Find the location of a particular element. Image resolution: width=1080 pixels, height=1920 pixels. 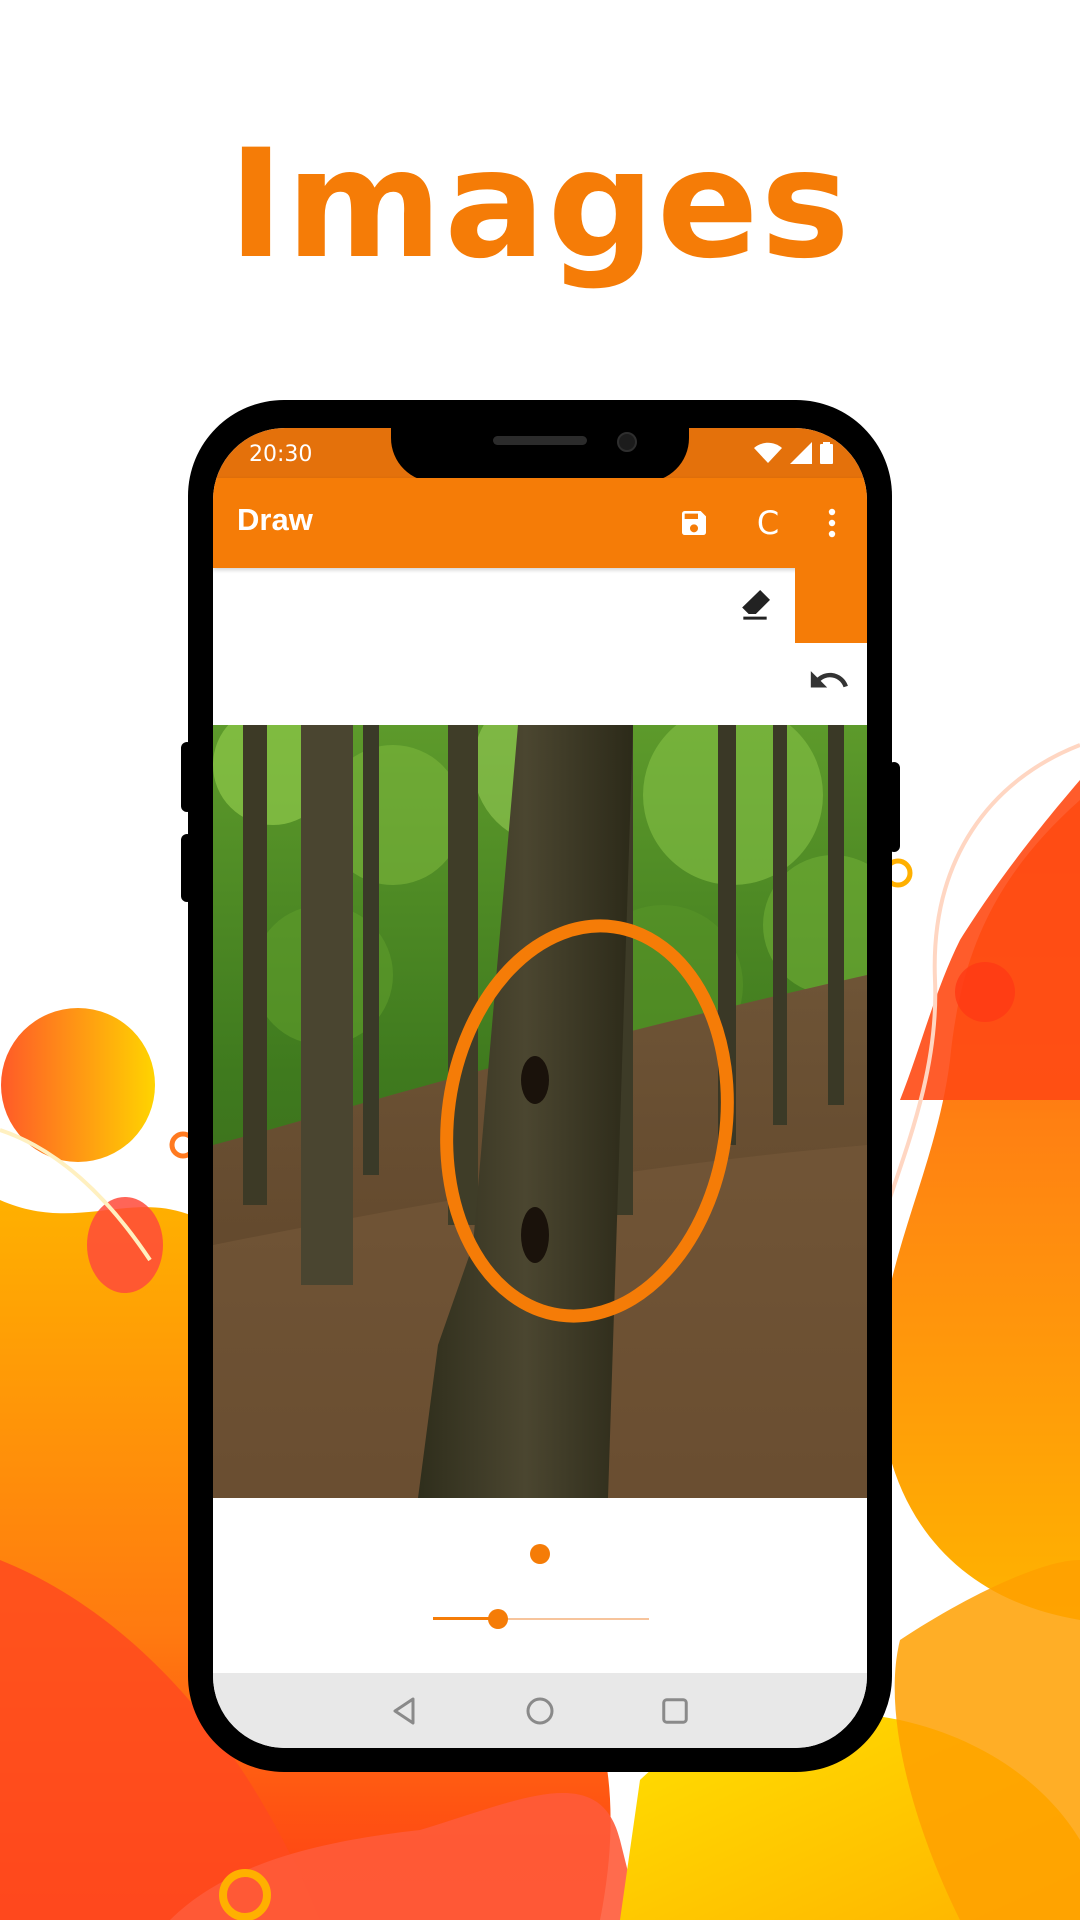

undo-icon is located at coordinates (829, 679).